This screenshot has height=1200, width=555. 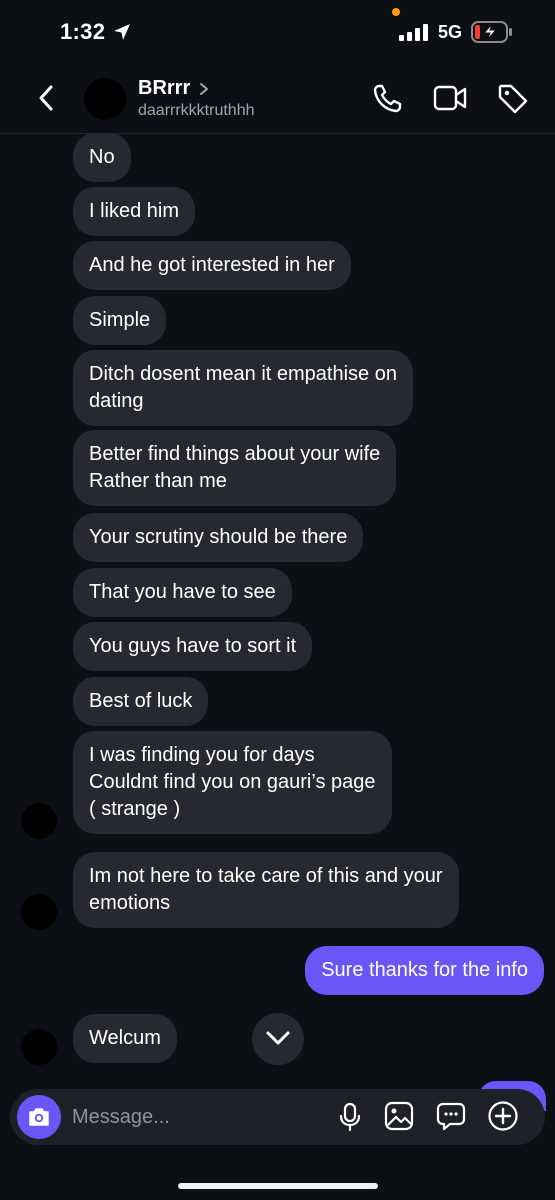 What do you see at coordinates (122, 32) in the screenshot?
I see `location-arrow-icon` at bounding box center [122, 32].